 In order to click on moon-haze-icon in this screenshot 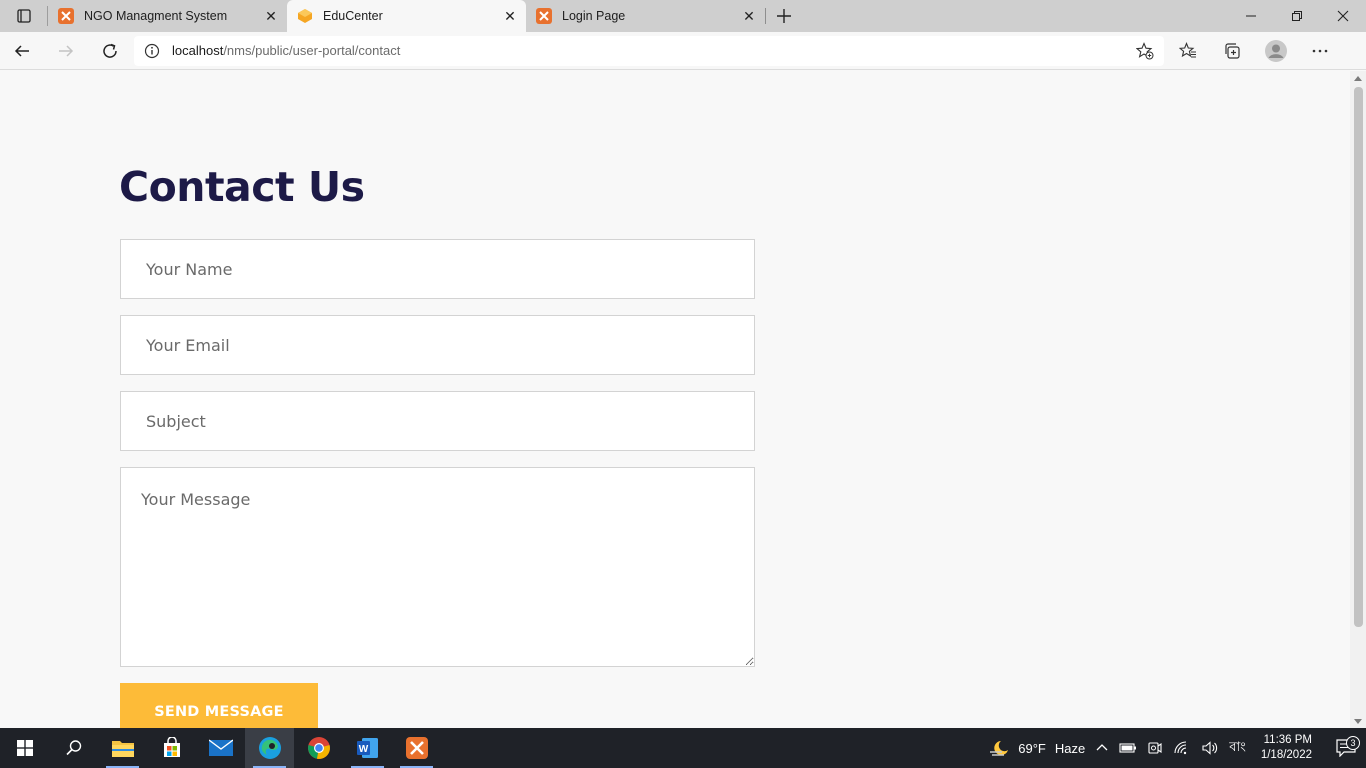, I will do `click(999, 748)`.